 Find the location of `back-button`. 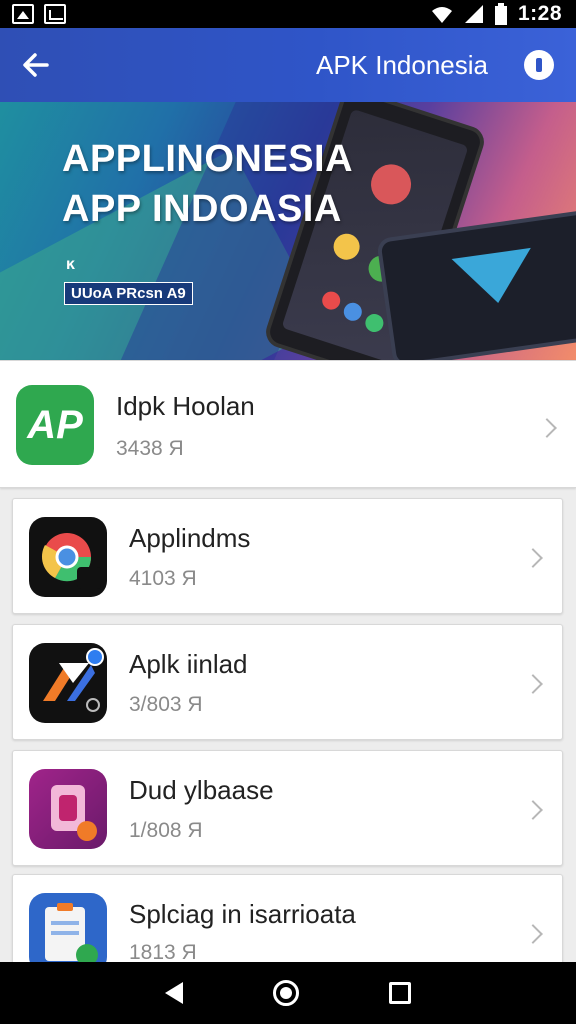

back-button is located at coordinates (36, 65).